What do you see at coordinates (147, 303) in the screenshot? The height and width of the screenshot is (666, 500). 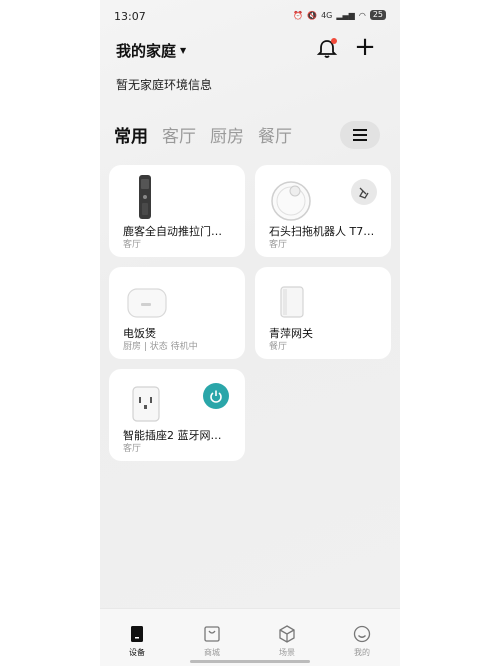 I see `rice-cooker-icon` at bounding box center [147, 303].